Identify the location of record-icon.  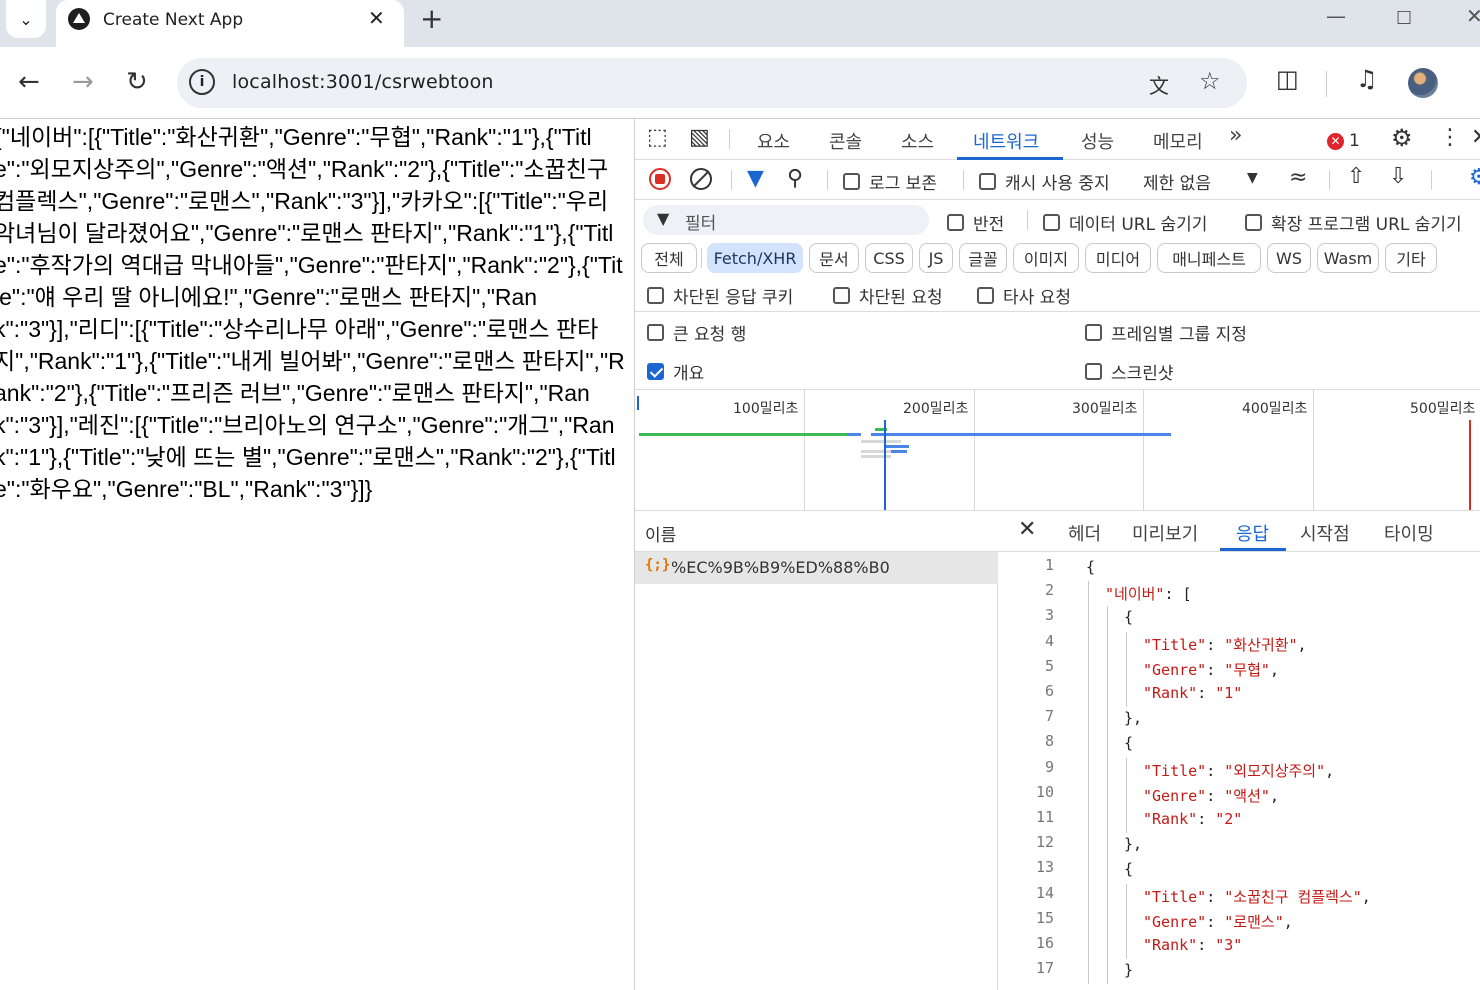
(660, 179).